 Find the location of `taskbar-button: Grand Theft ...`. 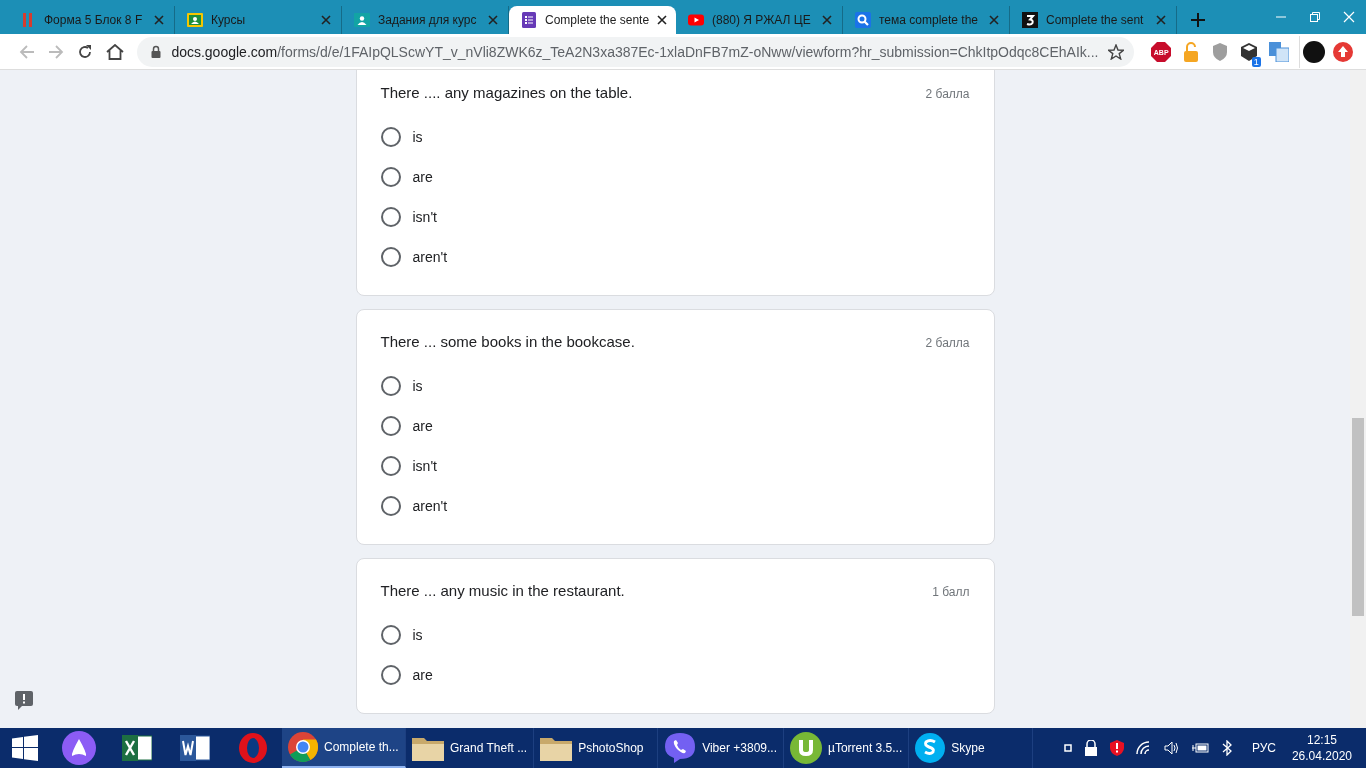

taskbar-button: Grand Theft ... is located at coordinates (470, 748).